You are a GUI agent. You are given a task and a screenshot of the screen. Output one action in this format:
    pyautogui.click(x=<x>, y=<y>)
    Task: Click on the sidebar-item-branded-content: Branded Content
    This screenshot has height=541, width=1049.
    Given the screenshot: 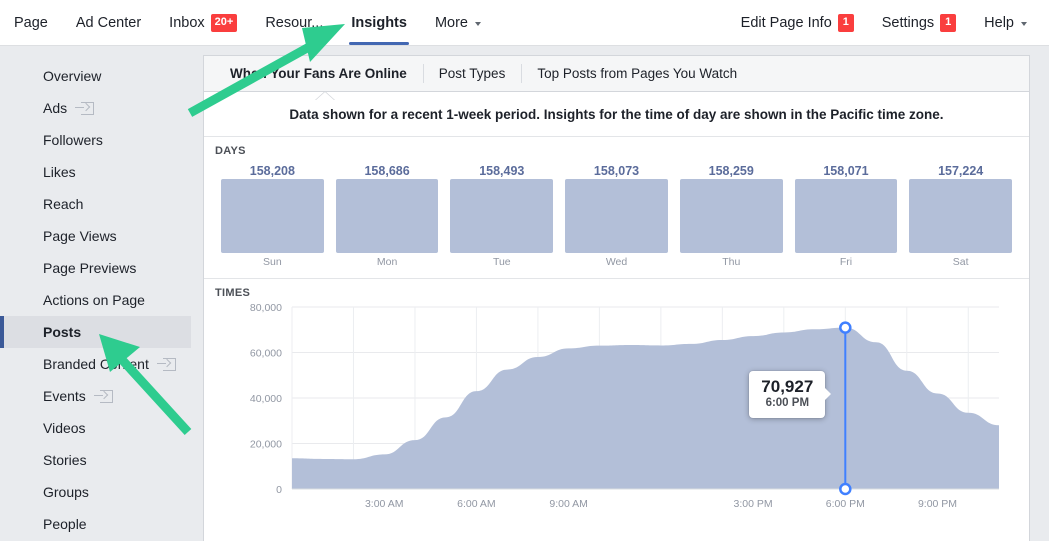 What is the action you would take?
    pyautogui.click(x=95, y=364)
    